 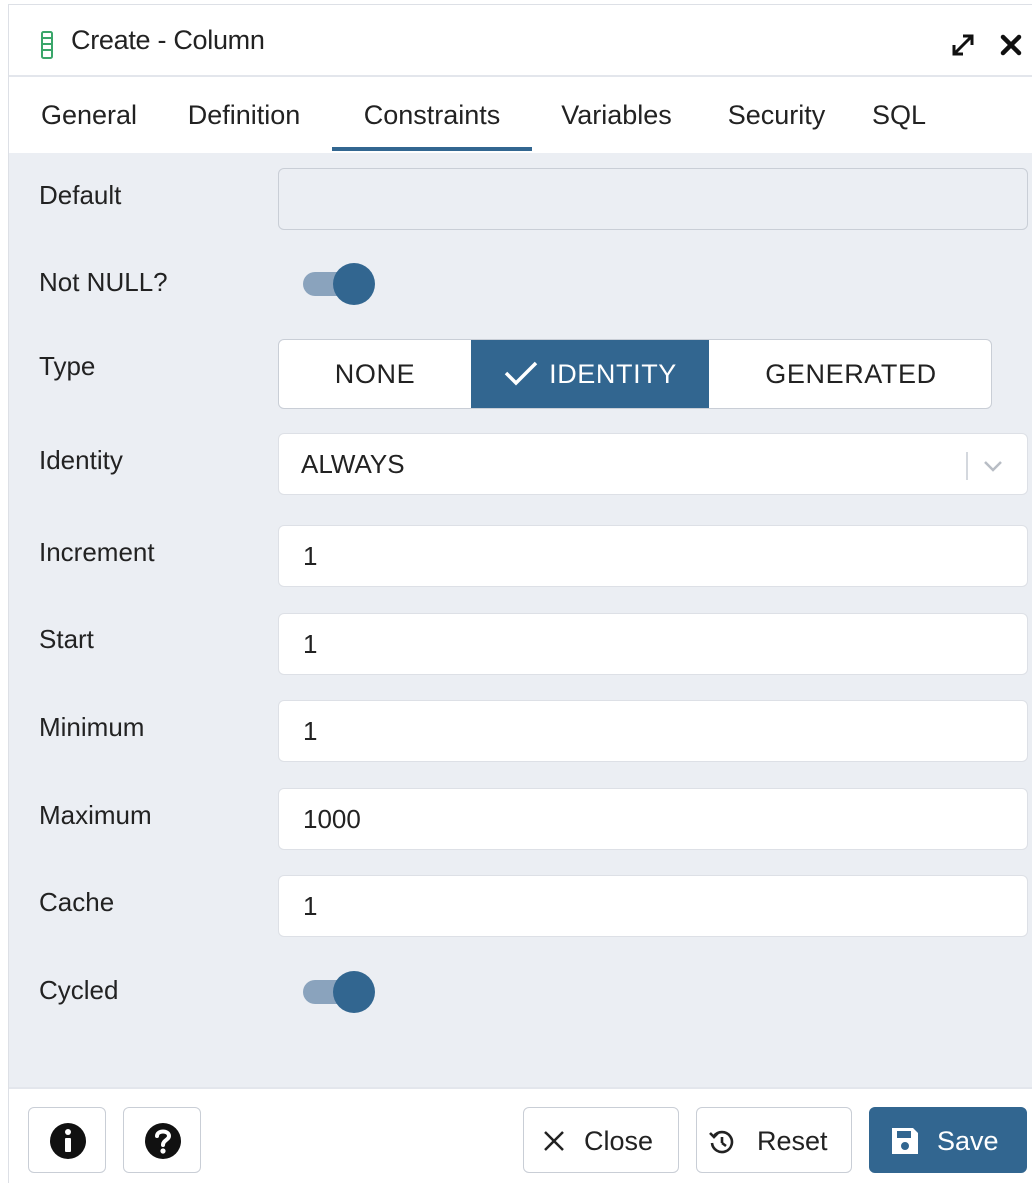 I want to click on tab-general: General, so click(x=89, y=115).